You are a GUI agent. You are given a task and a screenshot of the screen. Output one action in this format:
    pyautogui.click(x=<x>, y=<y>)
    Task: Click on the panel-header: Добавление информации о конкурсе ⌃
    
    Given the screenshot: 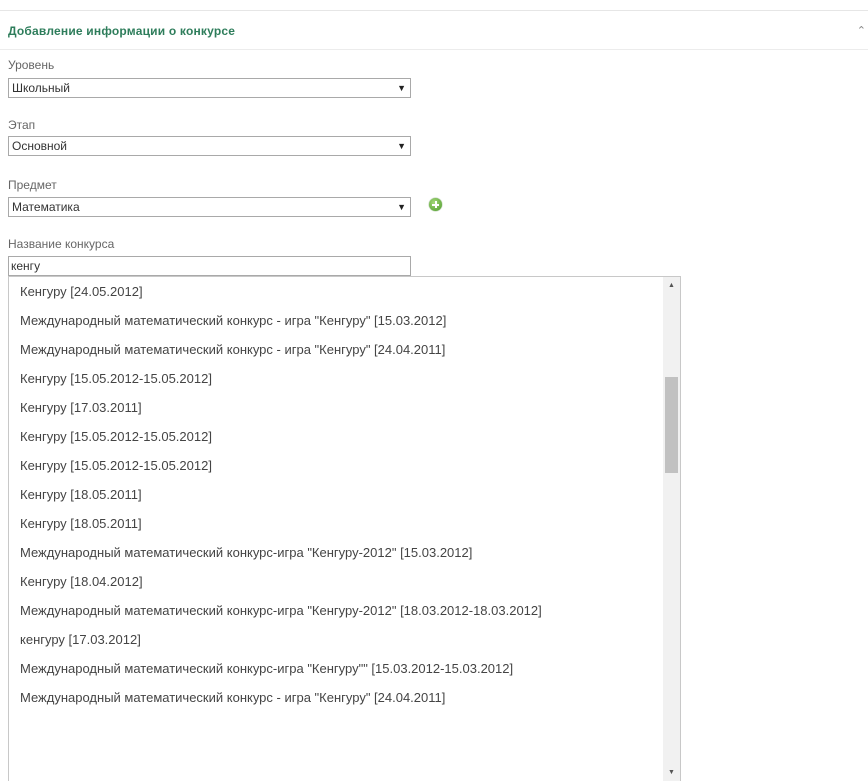 What is the action you would take?
    pyautogui.click(x=434, y=30)
    